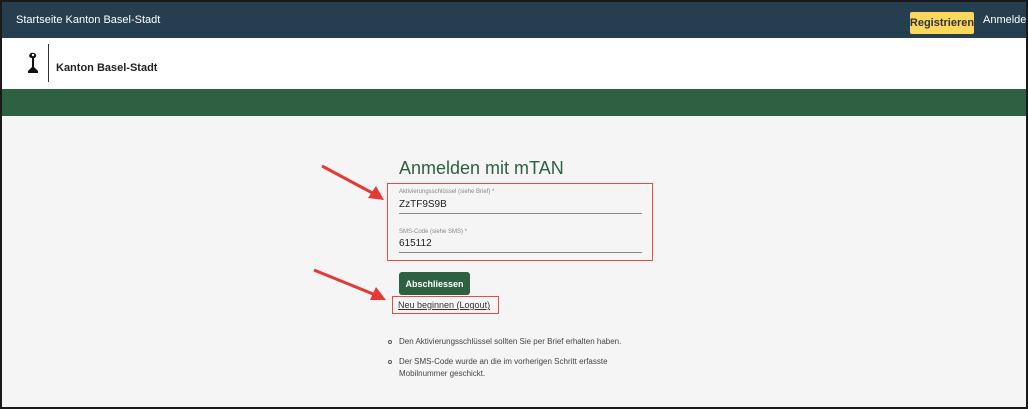 This screenshot has height=409, width=1028. What do you see at coordinates (447, 192) in the screenshot?
I see `activation-key-label: Aktivierungsschlüssel (siehe Brief) *` at bounding box center [447, 192].